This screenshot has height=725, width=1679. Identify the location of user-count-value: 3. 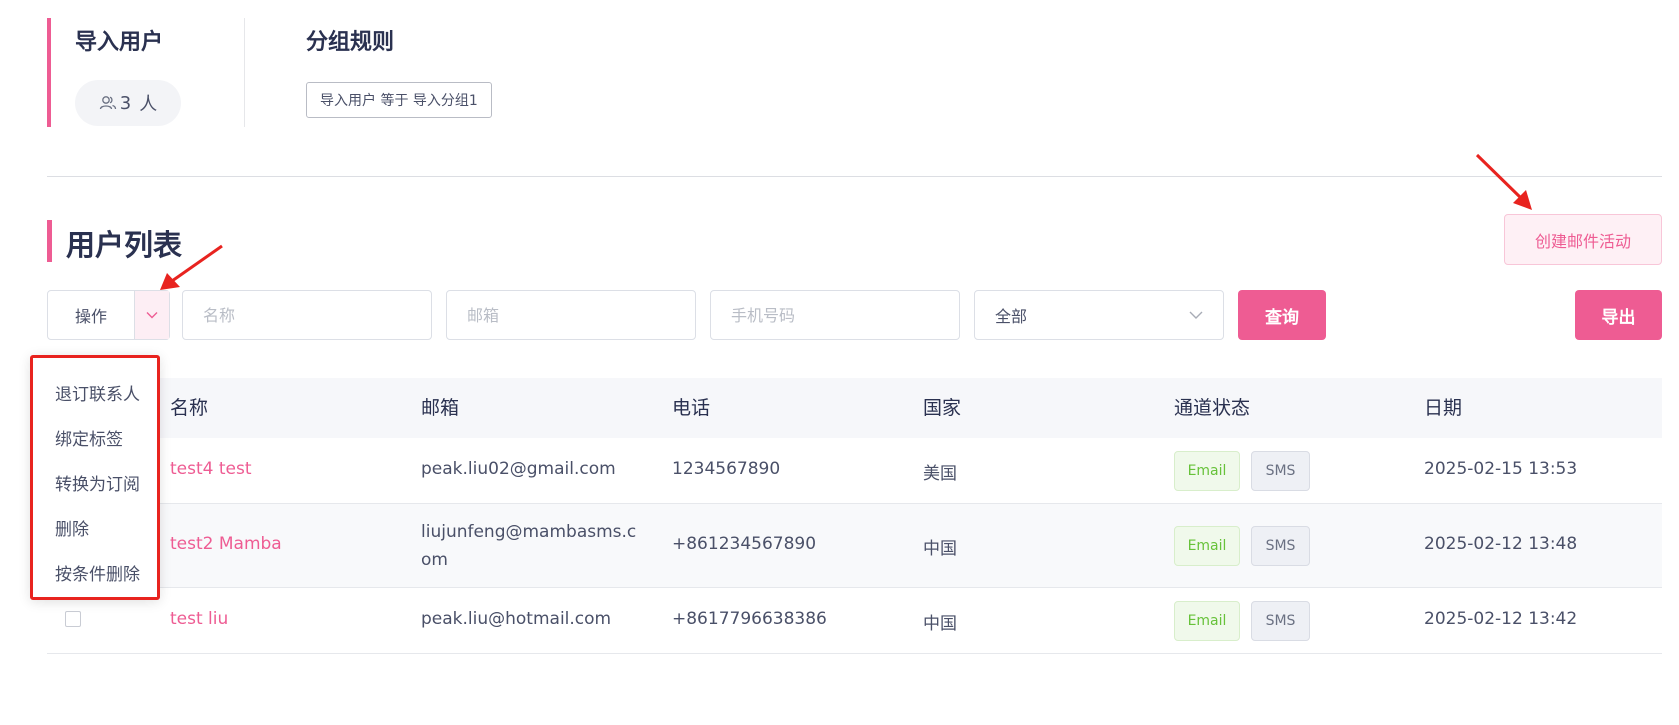
(125, 103).